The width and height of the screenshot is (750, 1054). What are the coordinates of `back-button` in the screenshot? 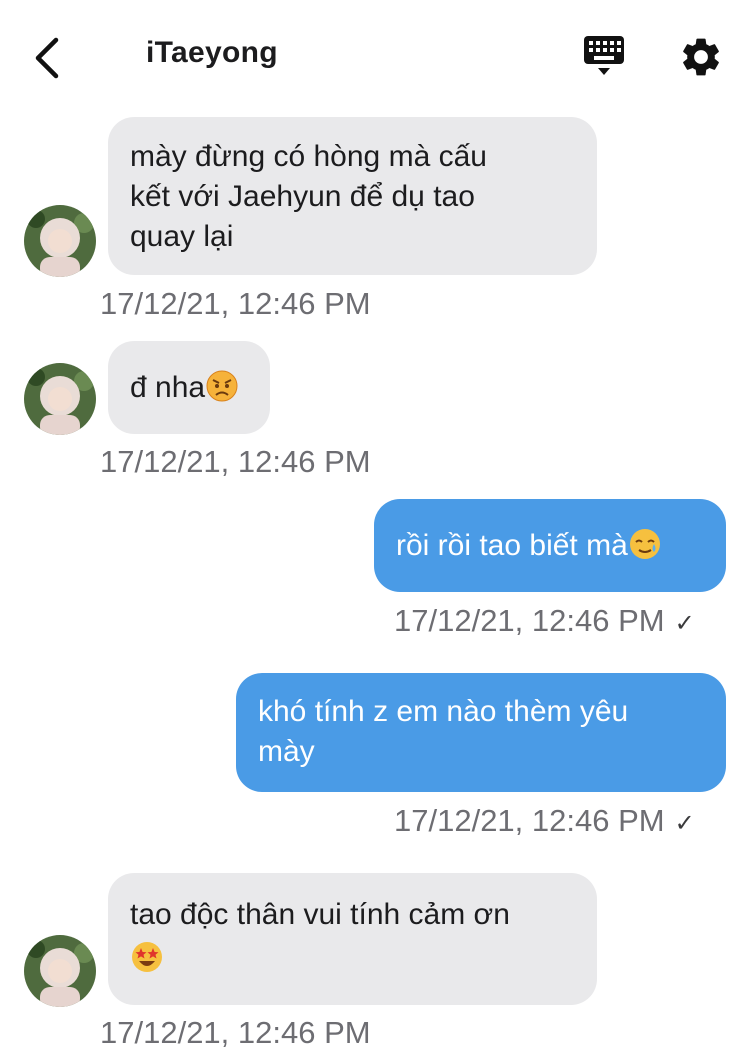 It's located at (46, 58).